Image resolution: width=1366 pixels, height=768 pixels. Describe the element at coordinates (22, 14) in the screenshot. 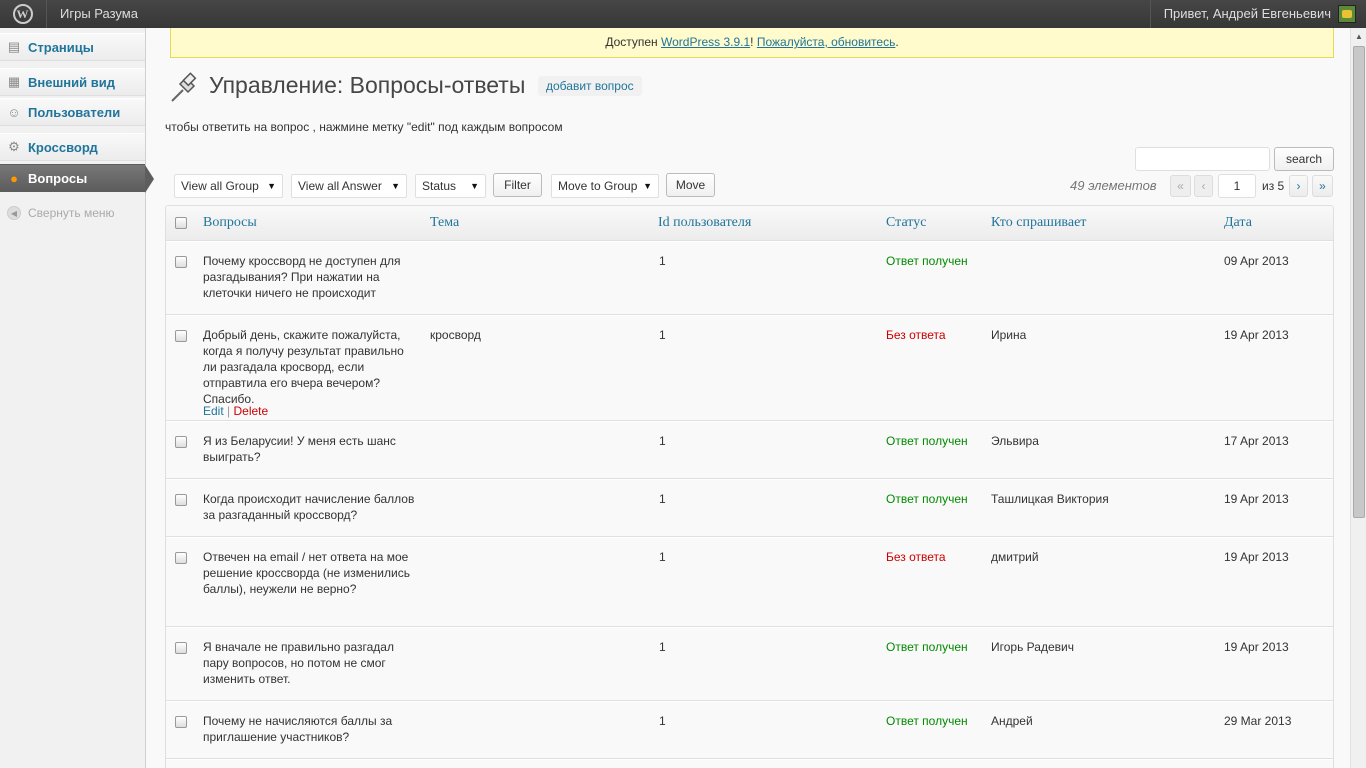

I see `wordpress-logo-icon: W` at that location.